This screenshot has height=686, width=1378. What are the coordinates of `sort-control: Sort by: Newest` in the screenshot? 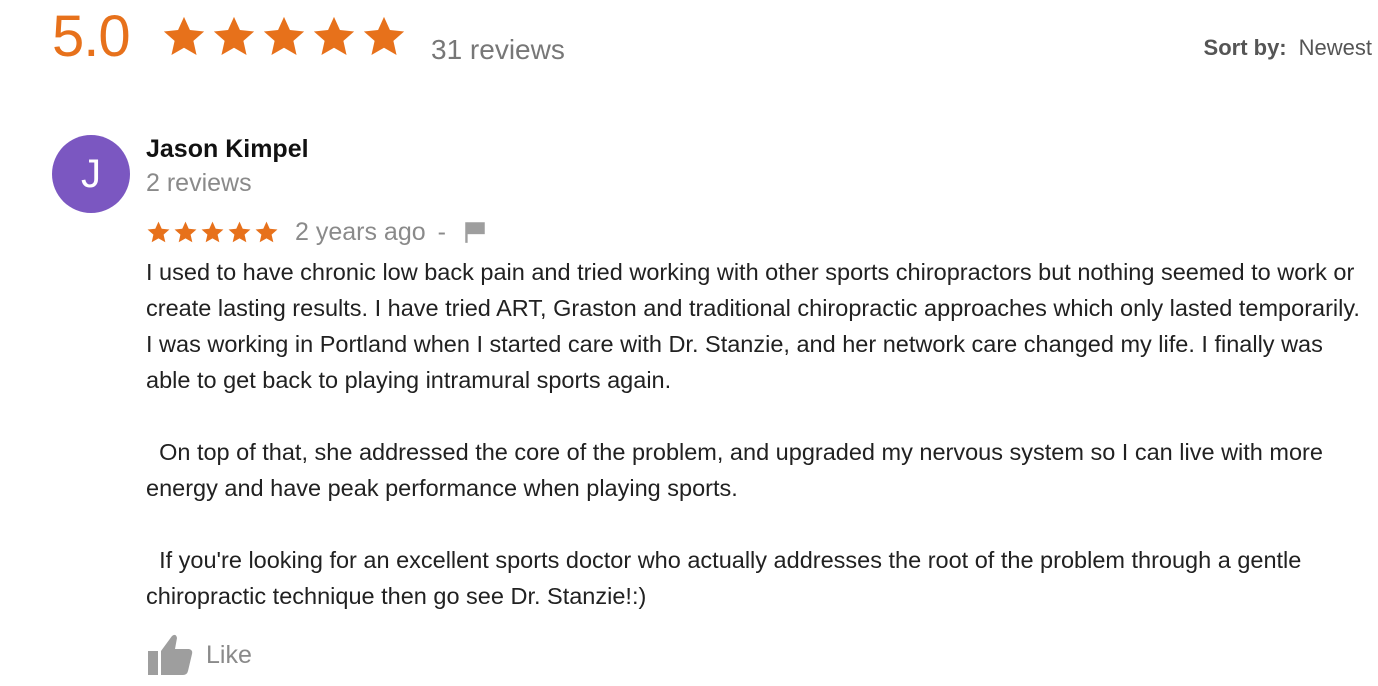 It's located at (1288, 48).